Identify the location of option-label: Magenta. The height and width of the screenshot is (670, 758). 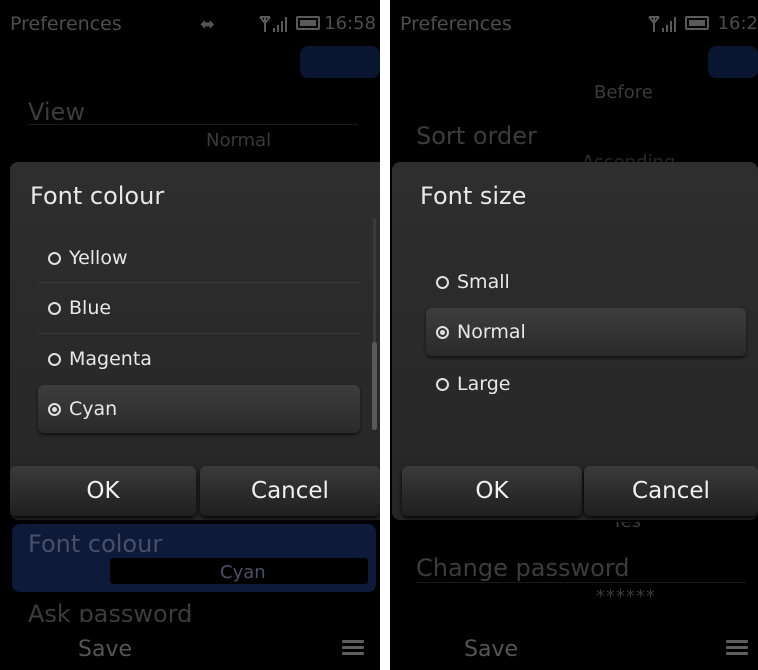
(110, 359).